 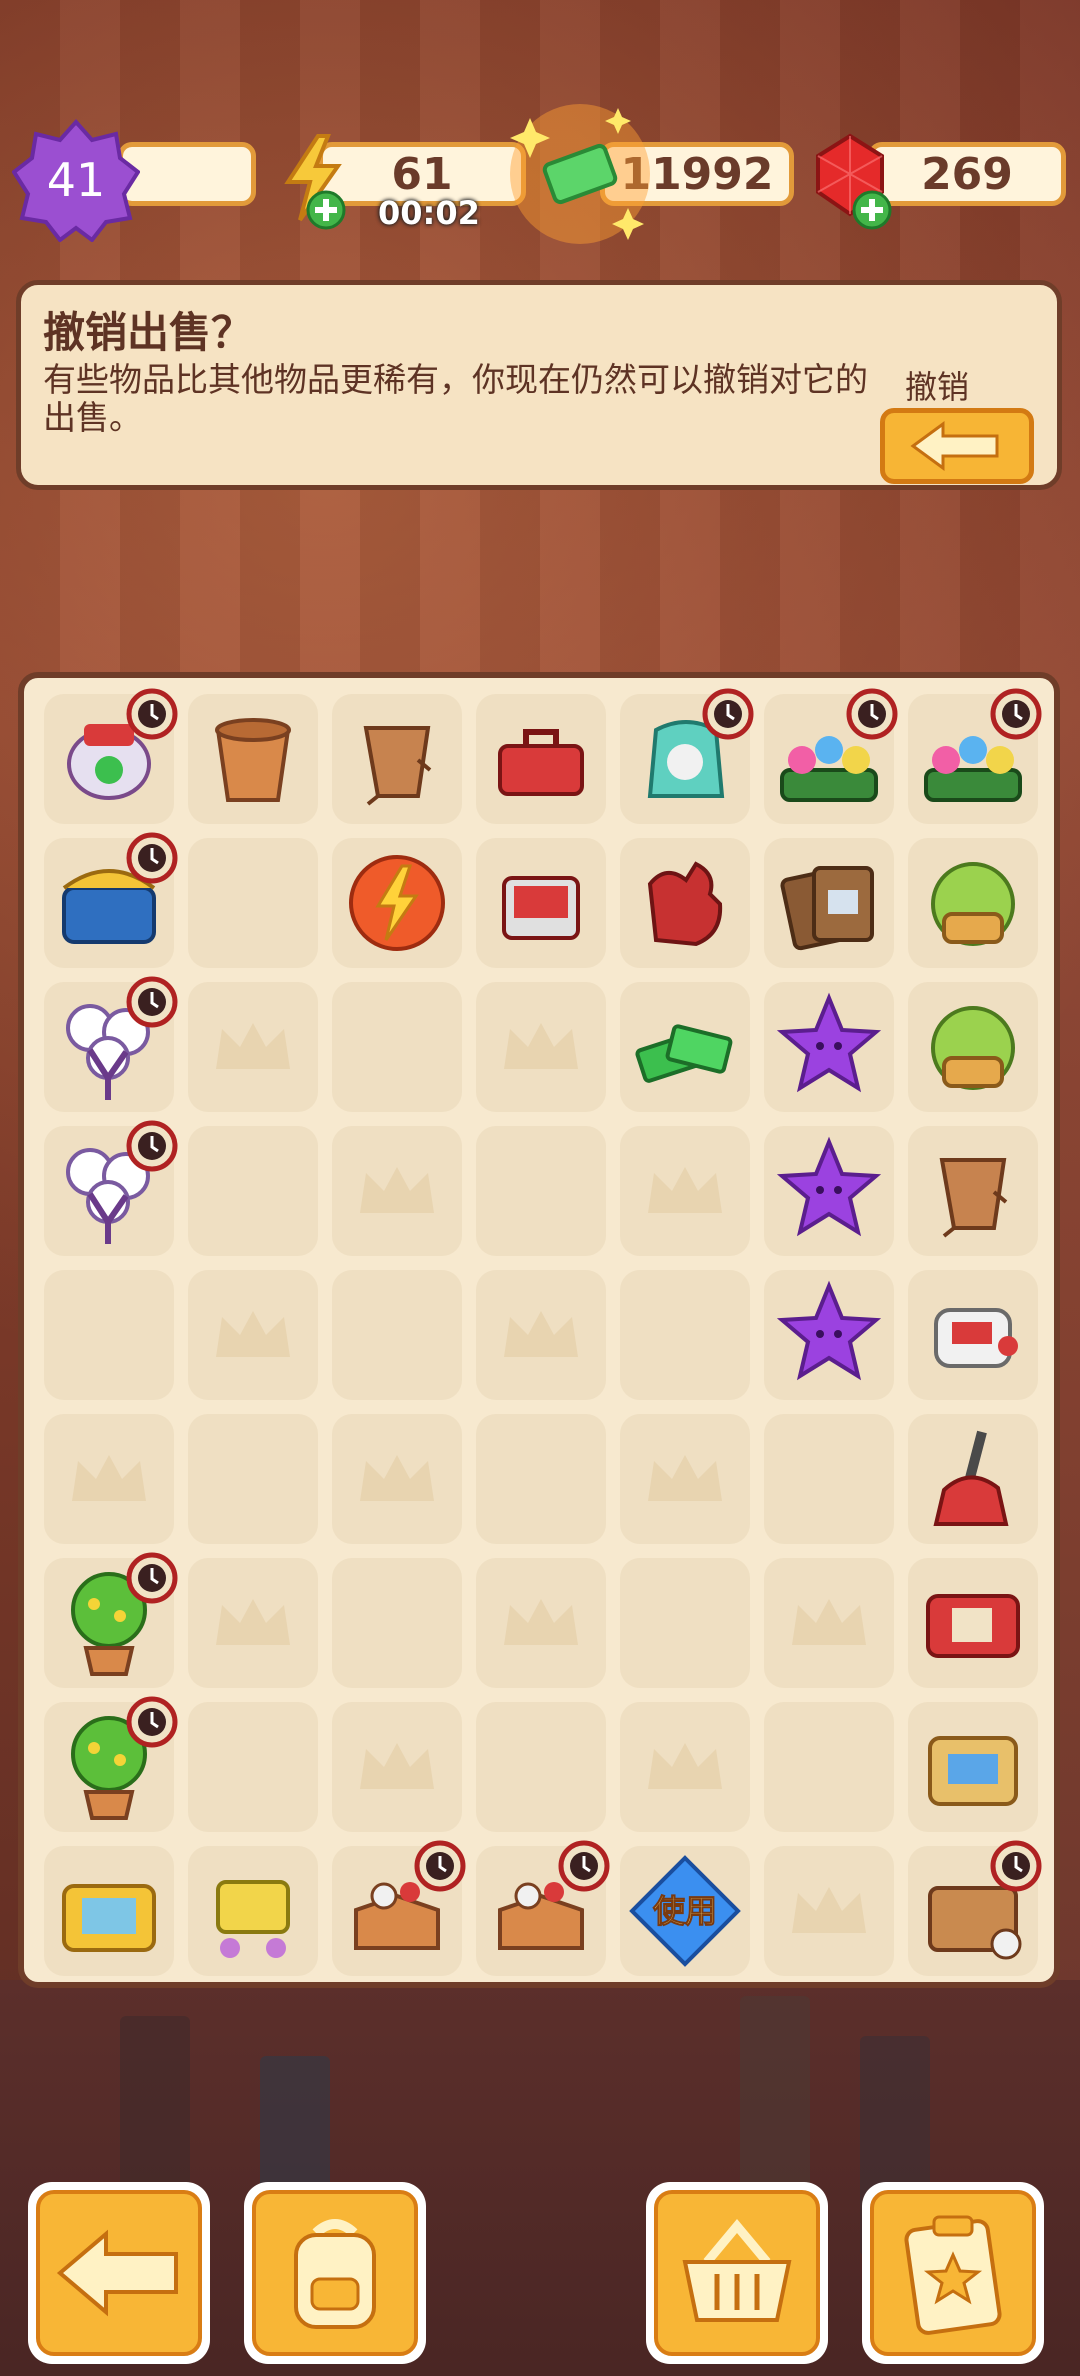 I want to click on robot-toy-item, so click(x=973, y=1335).